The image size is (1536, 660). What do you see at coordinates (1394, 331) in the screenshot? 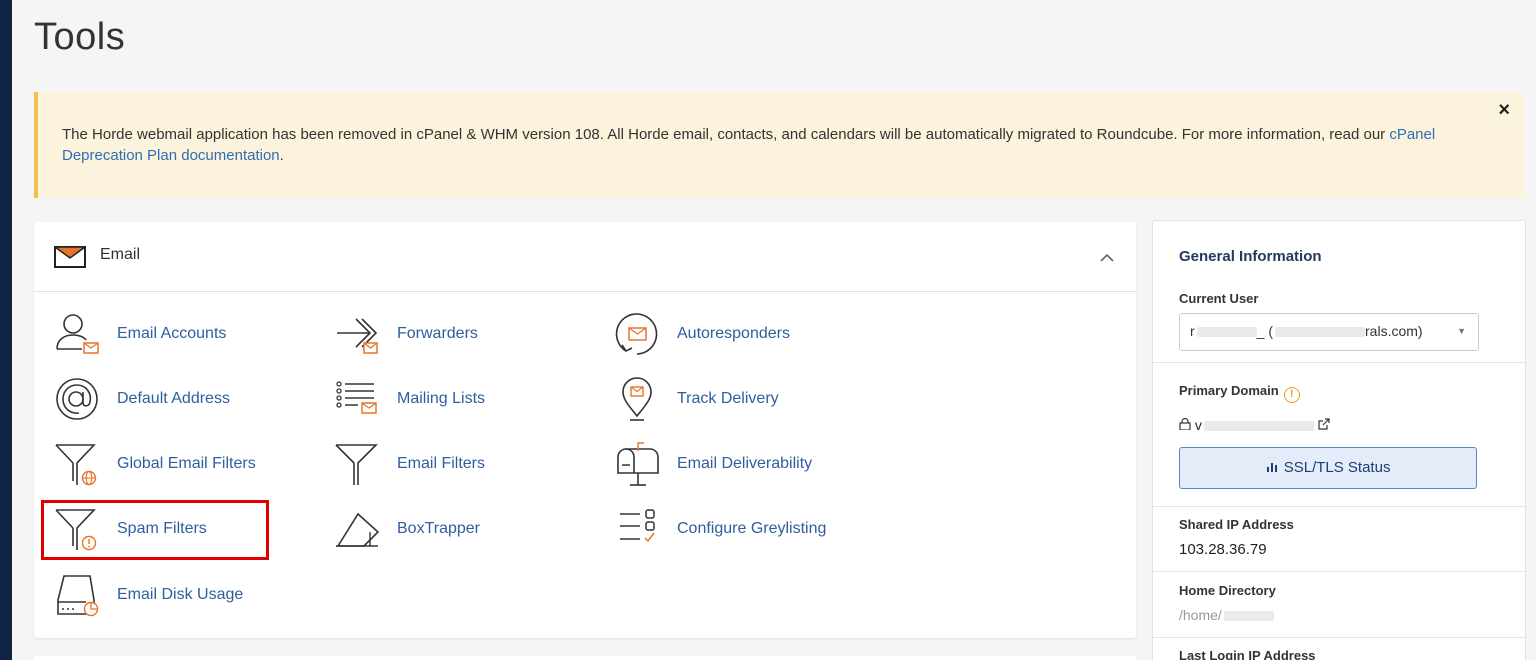
I see `current-user-value-end: rals.com)` at bounding box center [1394, 331].